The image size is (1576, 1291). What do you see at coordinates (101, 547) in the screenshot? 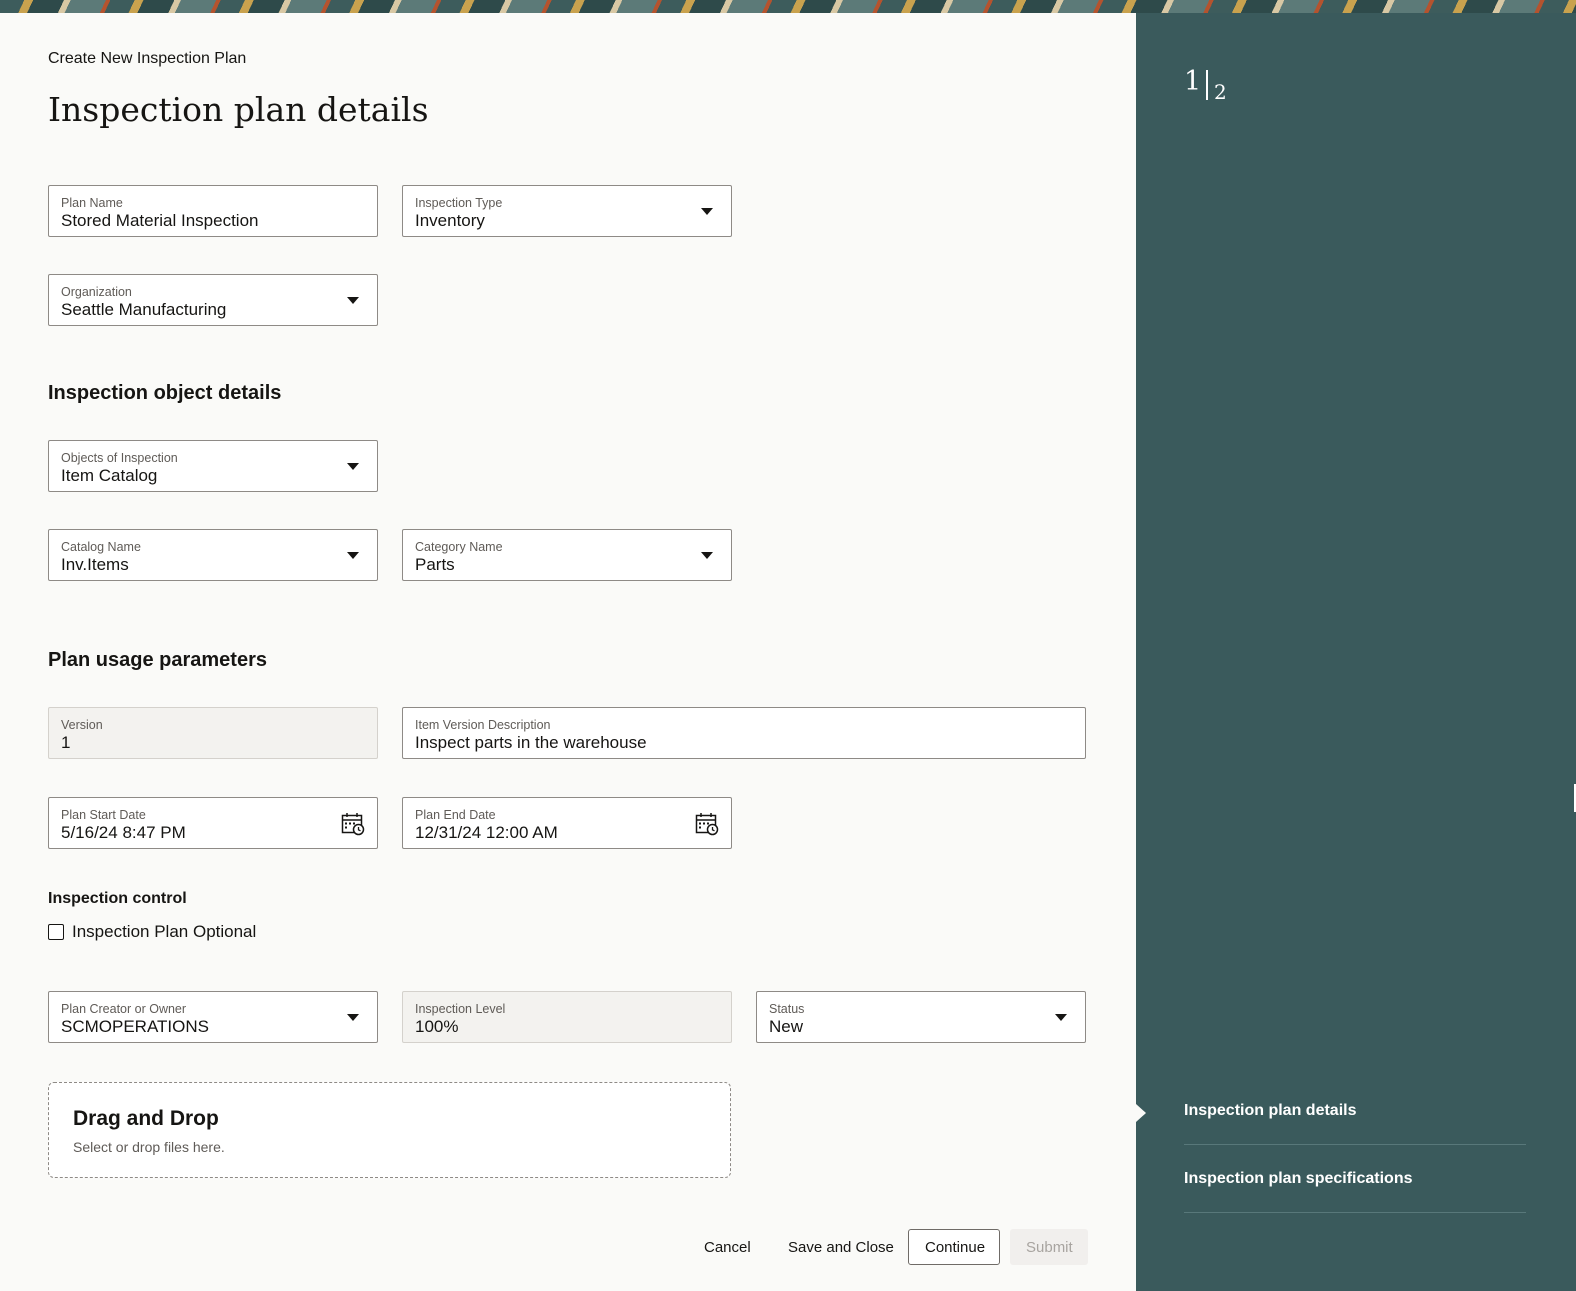
I see `field-label: Catalog Name` at bounding box center [101, 547].